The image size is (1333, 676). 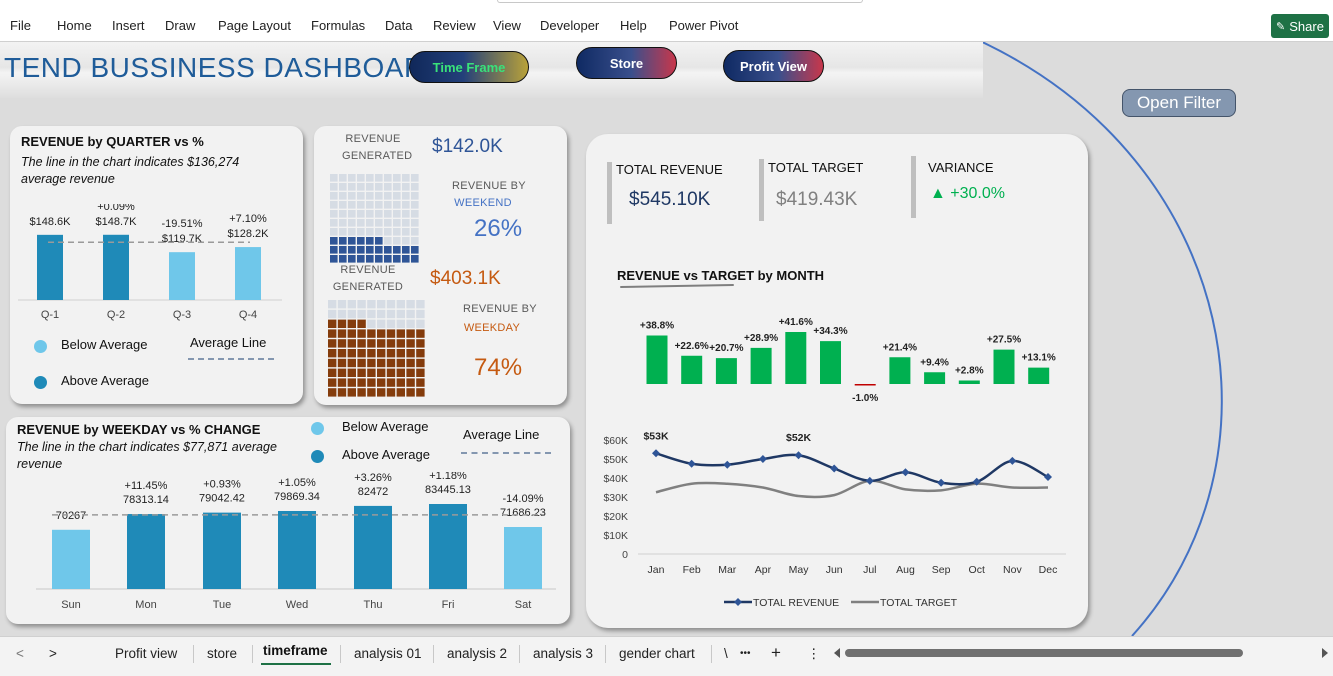 What do you see at coordinates (852, 489) in the screenshot?
I see `target-line` at bounding box center [852, 489].